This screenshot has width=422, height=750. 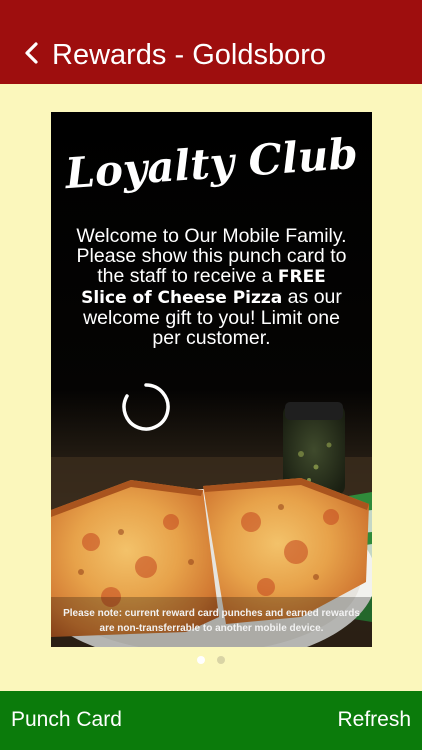 I want to click on page-title: Rewards - Goldsboro, so click(x=189, y=55).